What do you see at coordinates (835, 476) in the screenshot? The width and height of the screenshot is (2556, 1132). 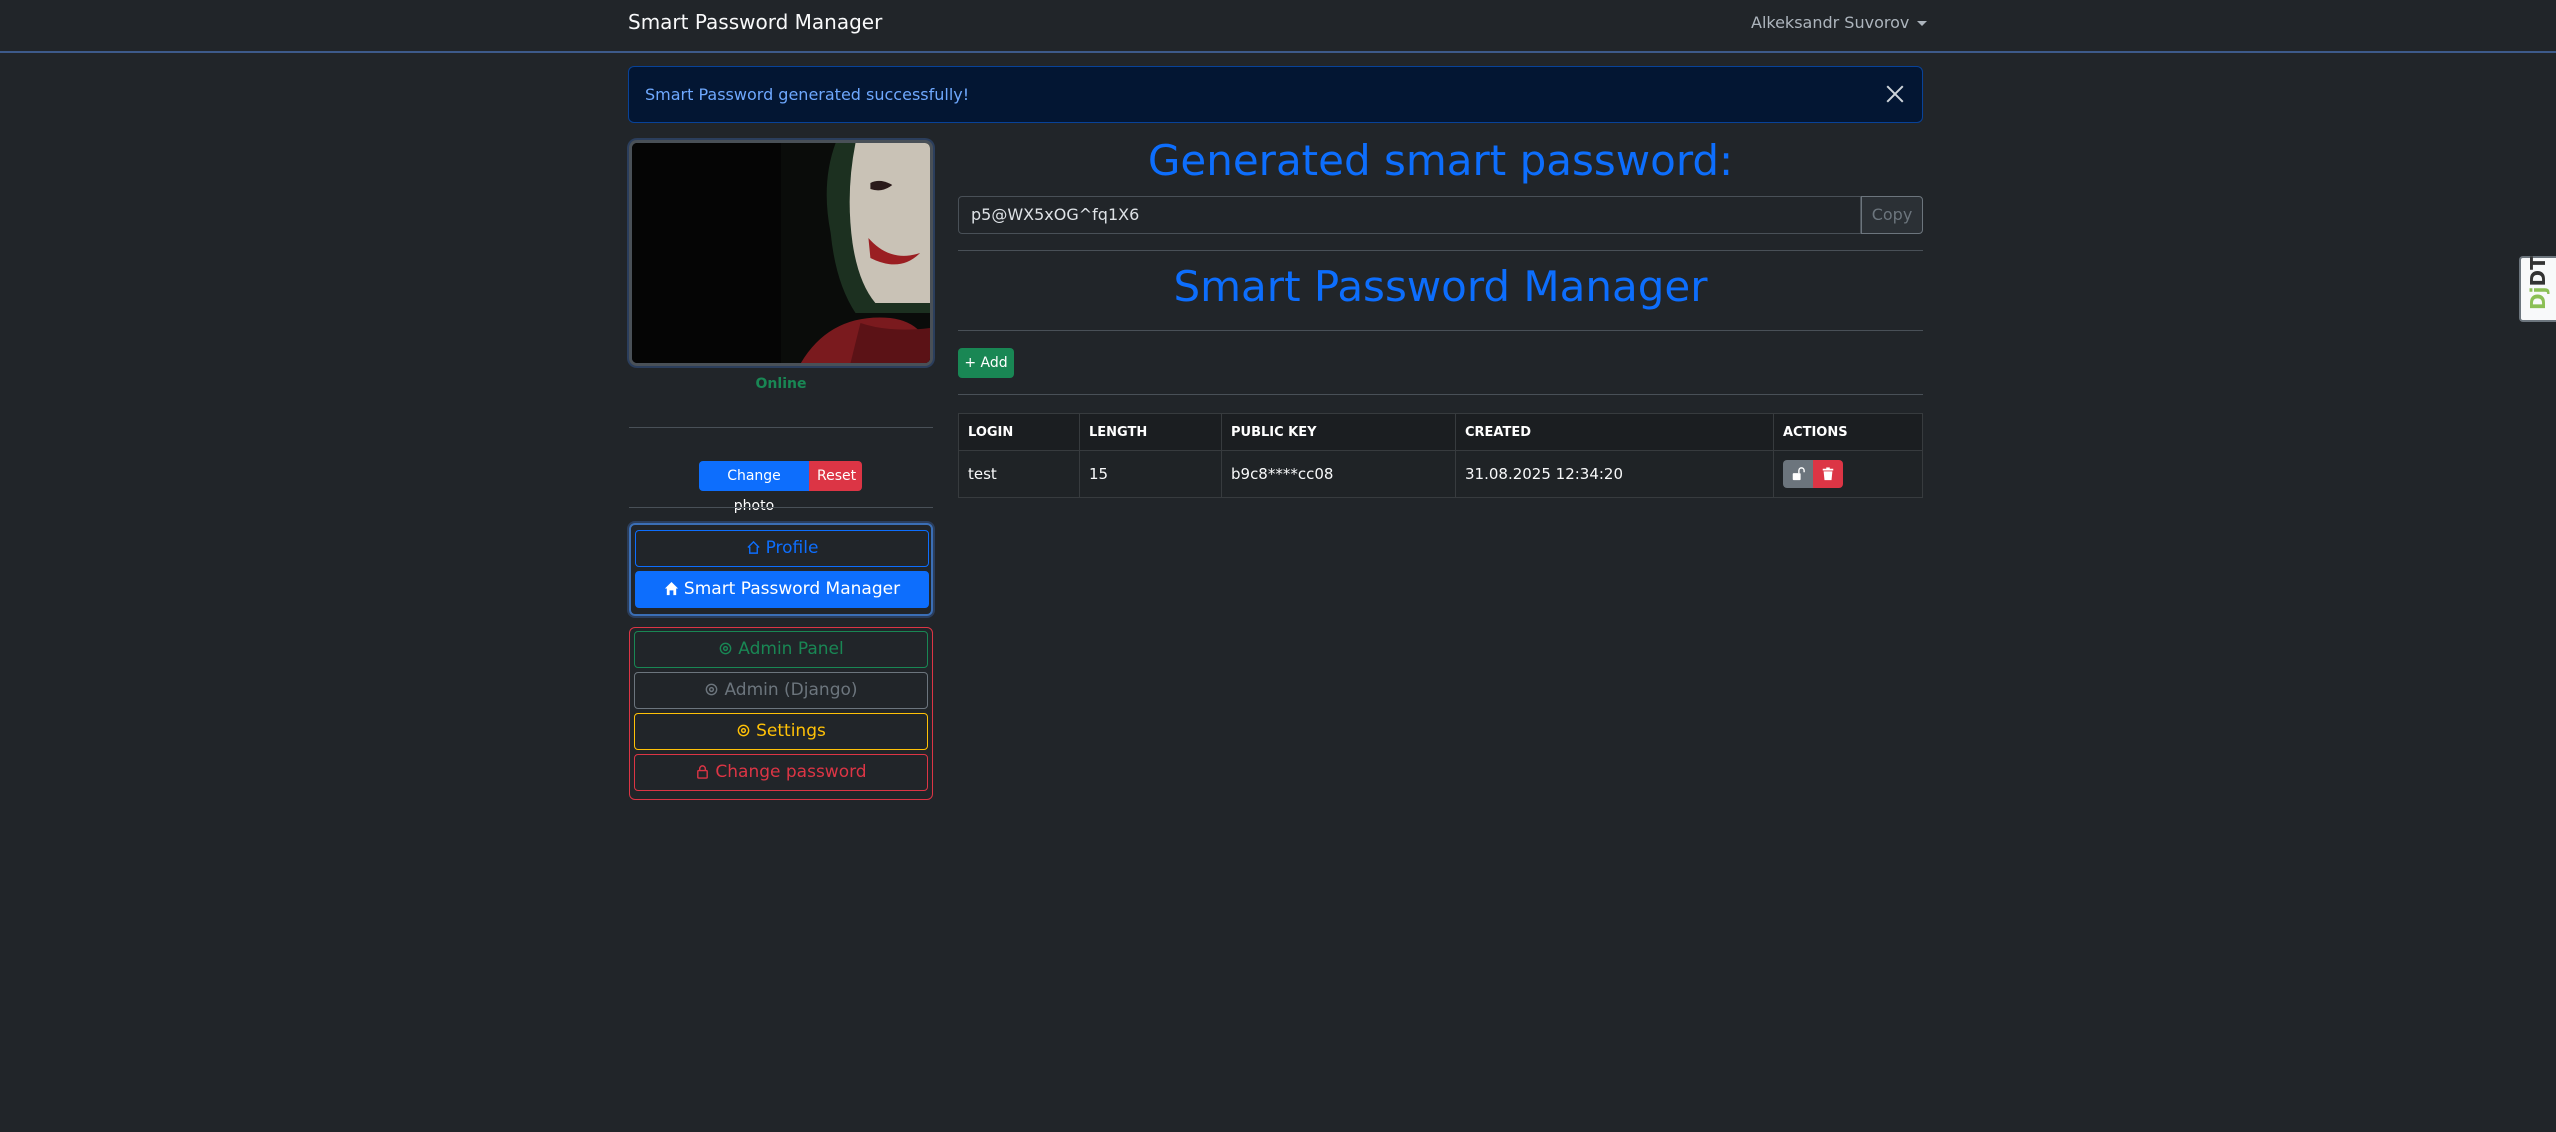 I see `reset-photo-button: Reset` at bounding box center [835, 476].